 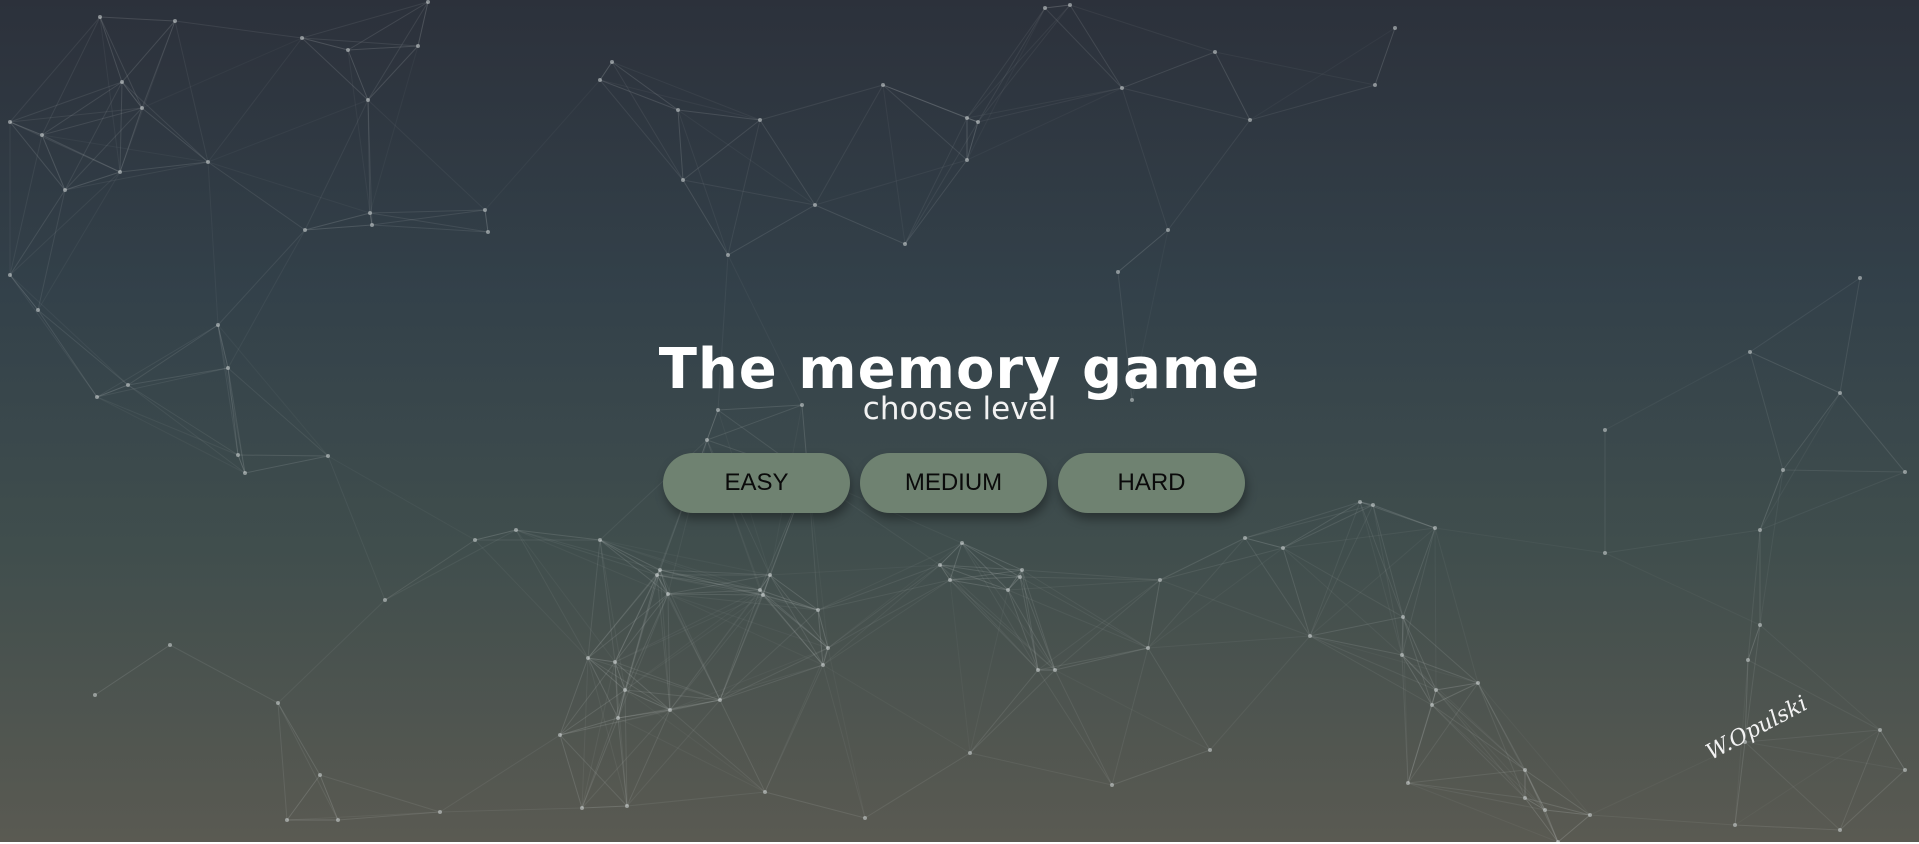 I want to click on easy-level-button: EASY, so click(x=756, y=483).